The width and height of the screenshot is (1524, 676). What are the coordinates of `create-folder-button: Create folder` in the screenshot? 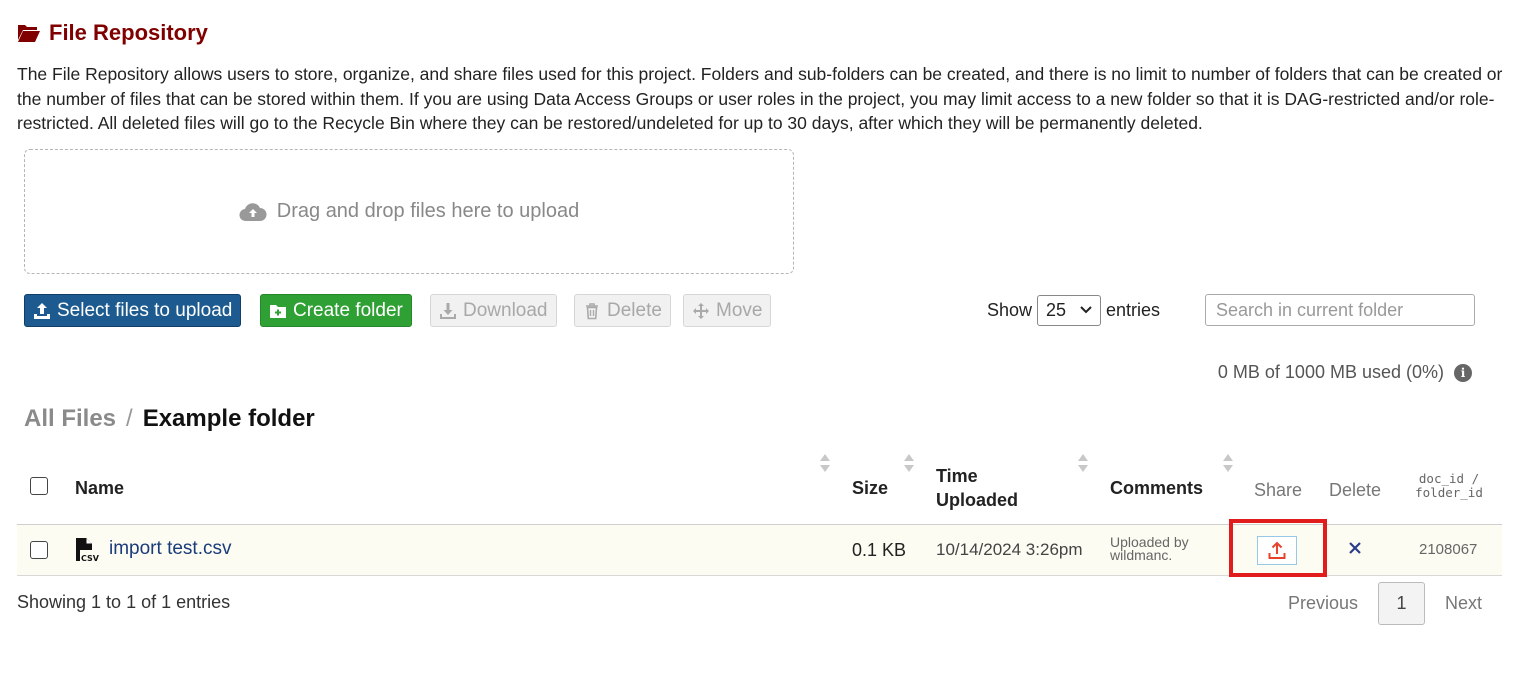 It's located at (336, 310).